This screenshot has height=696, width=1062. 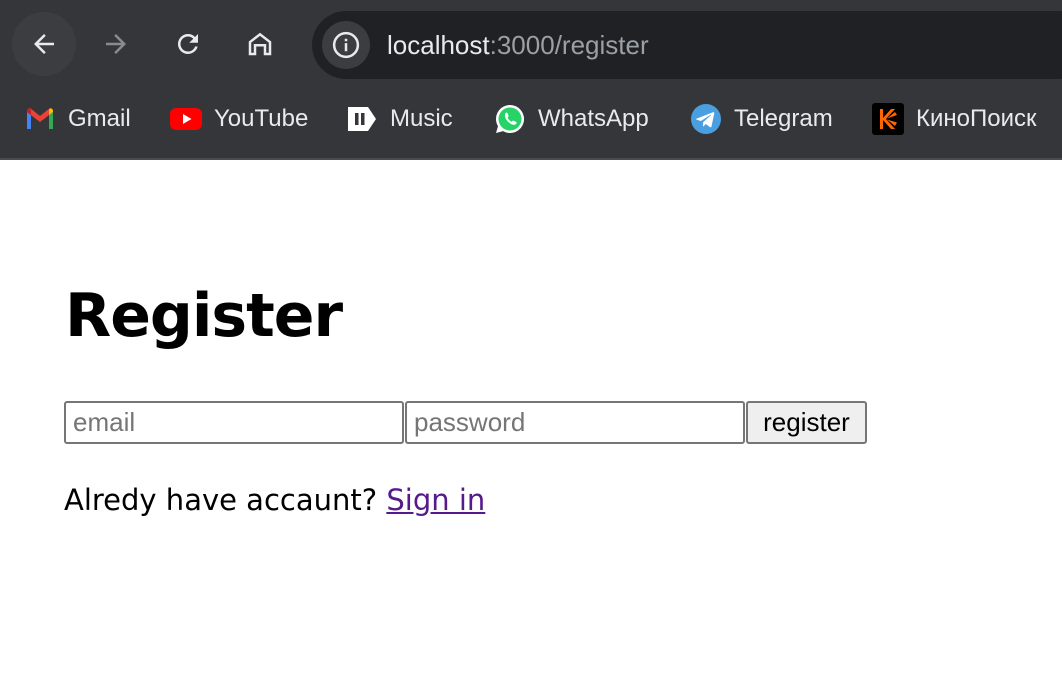 I want to click on browser-toolbar: localhost:3000/register, so click(x=531, y=45).